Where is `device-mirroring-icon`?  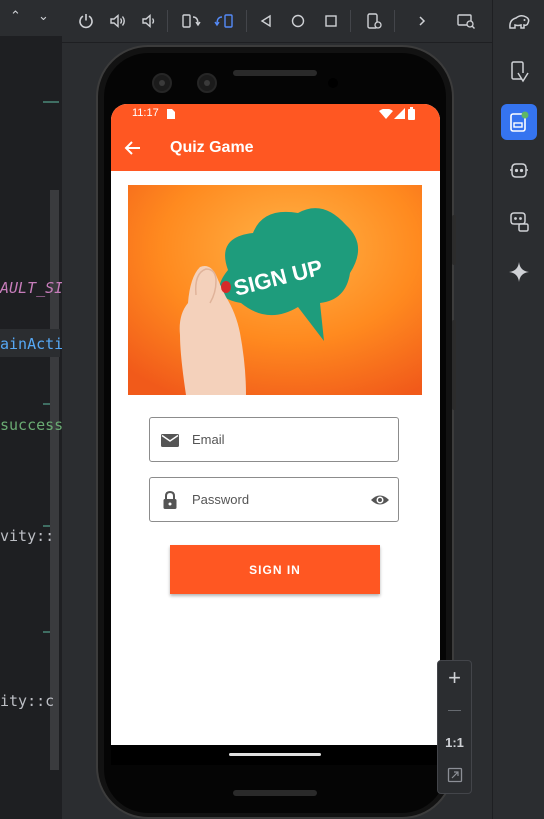
device-mirroring-icon is located at coordinates (519, 222).